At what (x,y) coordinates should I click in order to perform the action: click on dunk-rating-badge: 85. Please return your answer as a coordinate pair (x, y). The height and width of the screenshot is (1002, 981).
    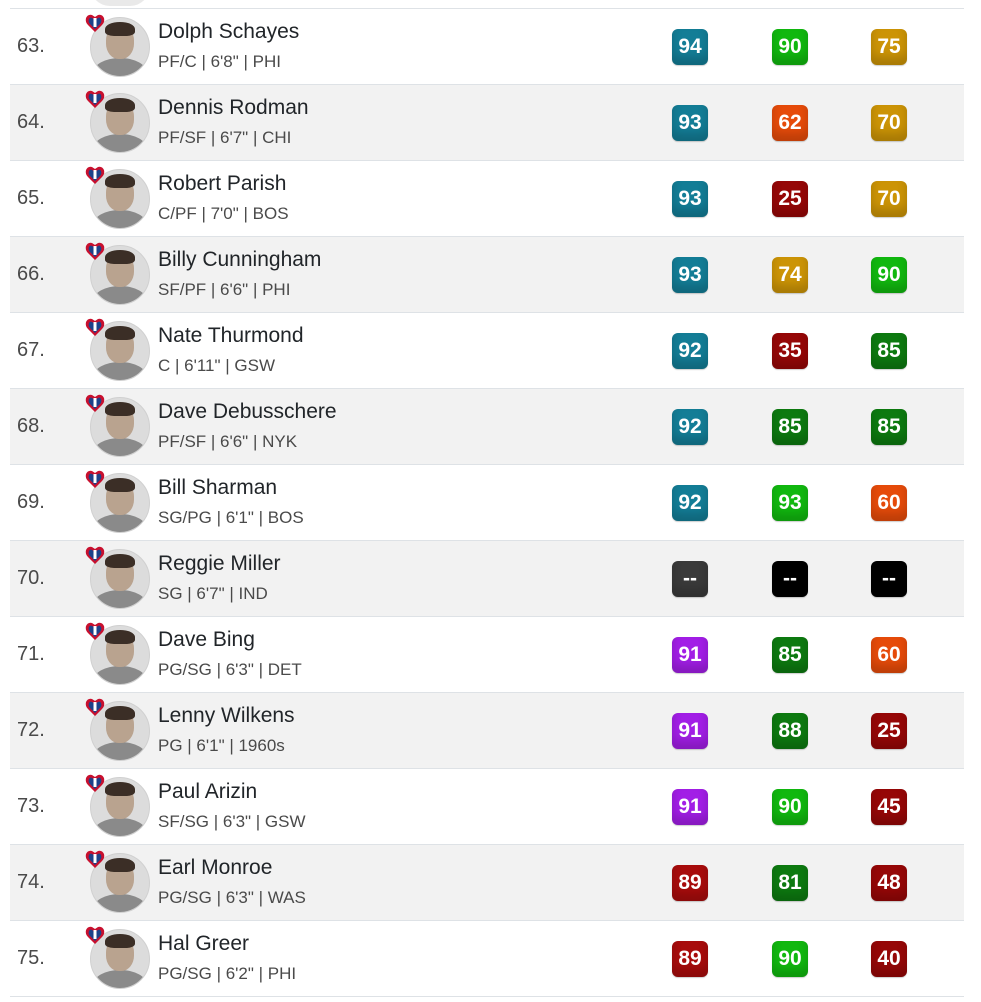
    Looking at the image, I should click on (889, 351).